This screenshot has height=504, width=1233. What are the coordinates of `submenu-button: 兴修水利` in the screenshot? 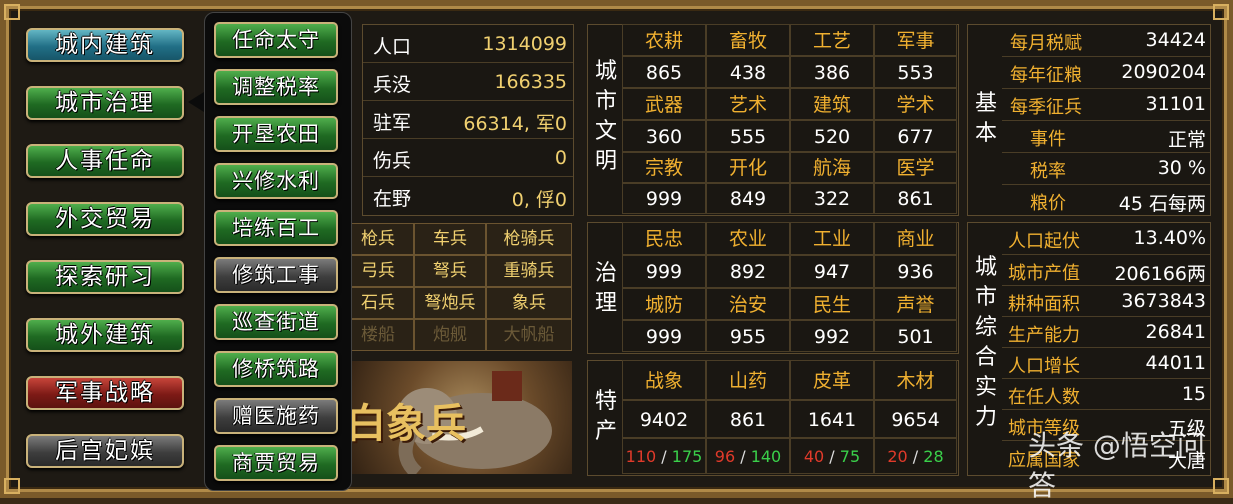 It's located at (276, 181).